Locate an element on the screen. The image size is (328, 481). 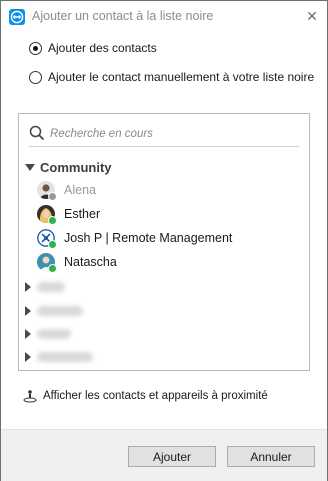
dialog-footer: Ajouter Annuler is located at coordinates (164, 455).